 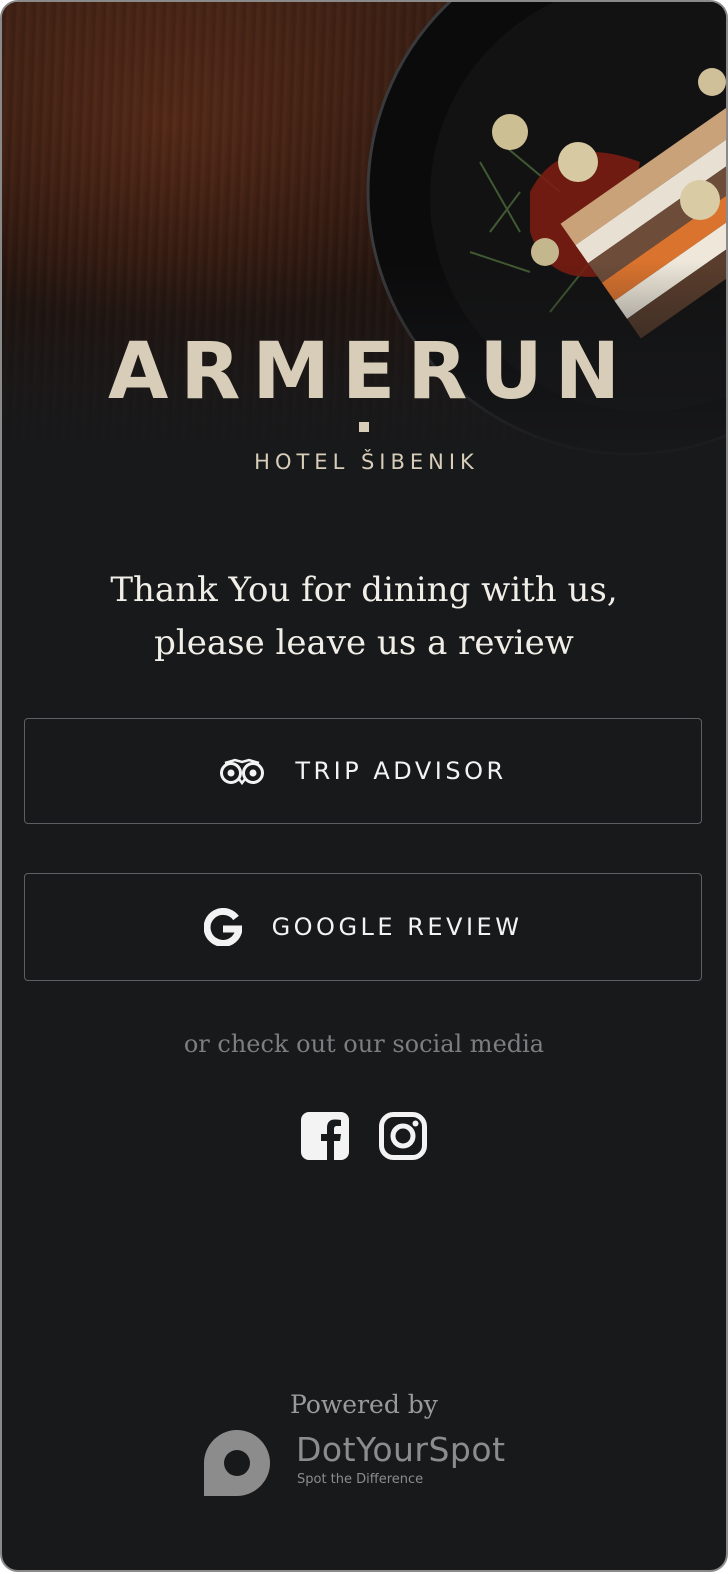 I want to click on vendor-tagline: Spot the Difference, so click(x=360, y=1479).